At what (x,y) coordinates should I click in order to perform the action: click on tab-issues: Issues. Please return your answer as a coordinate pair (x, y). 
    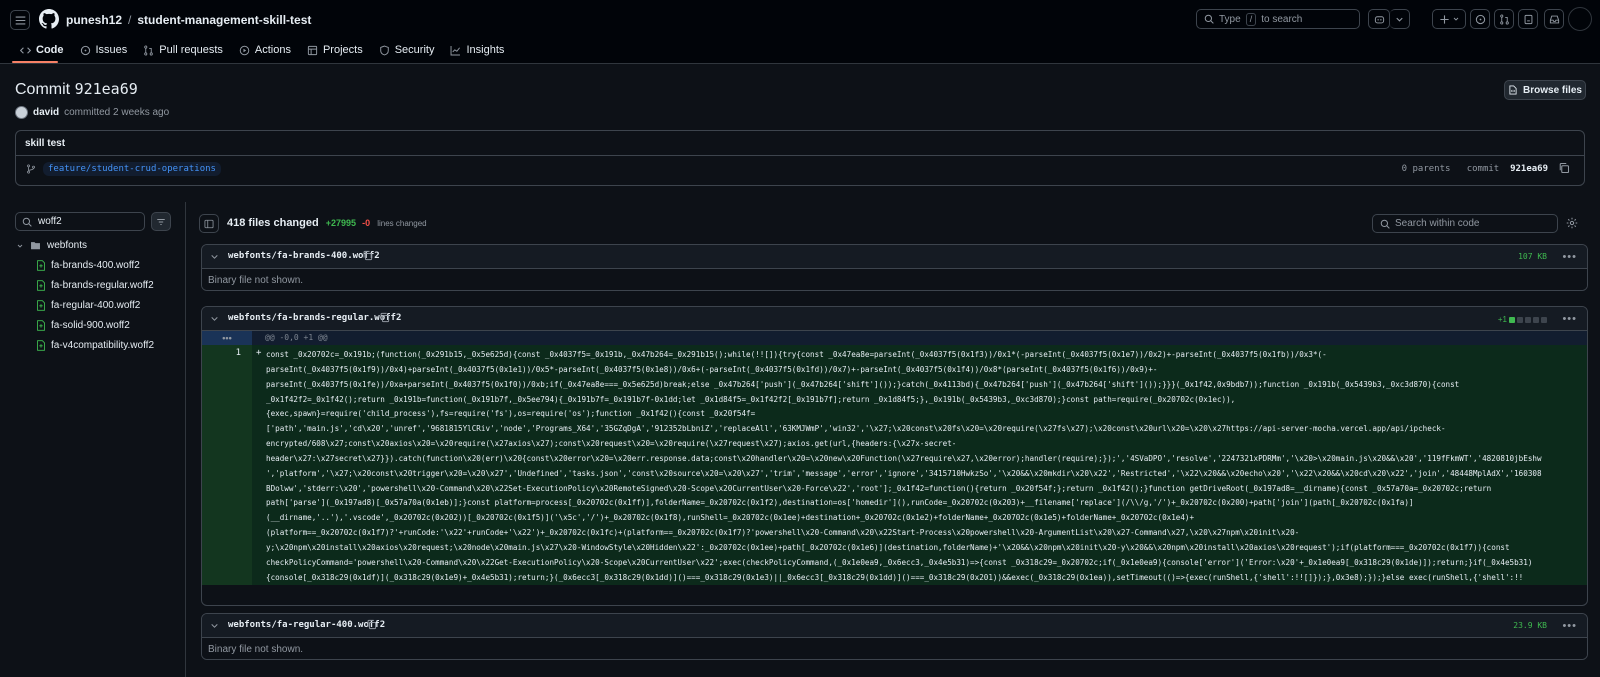
    Looking at the image, I should click on (104, 50).